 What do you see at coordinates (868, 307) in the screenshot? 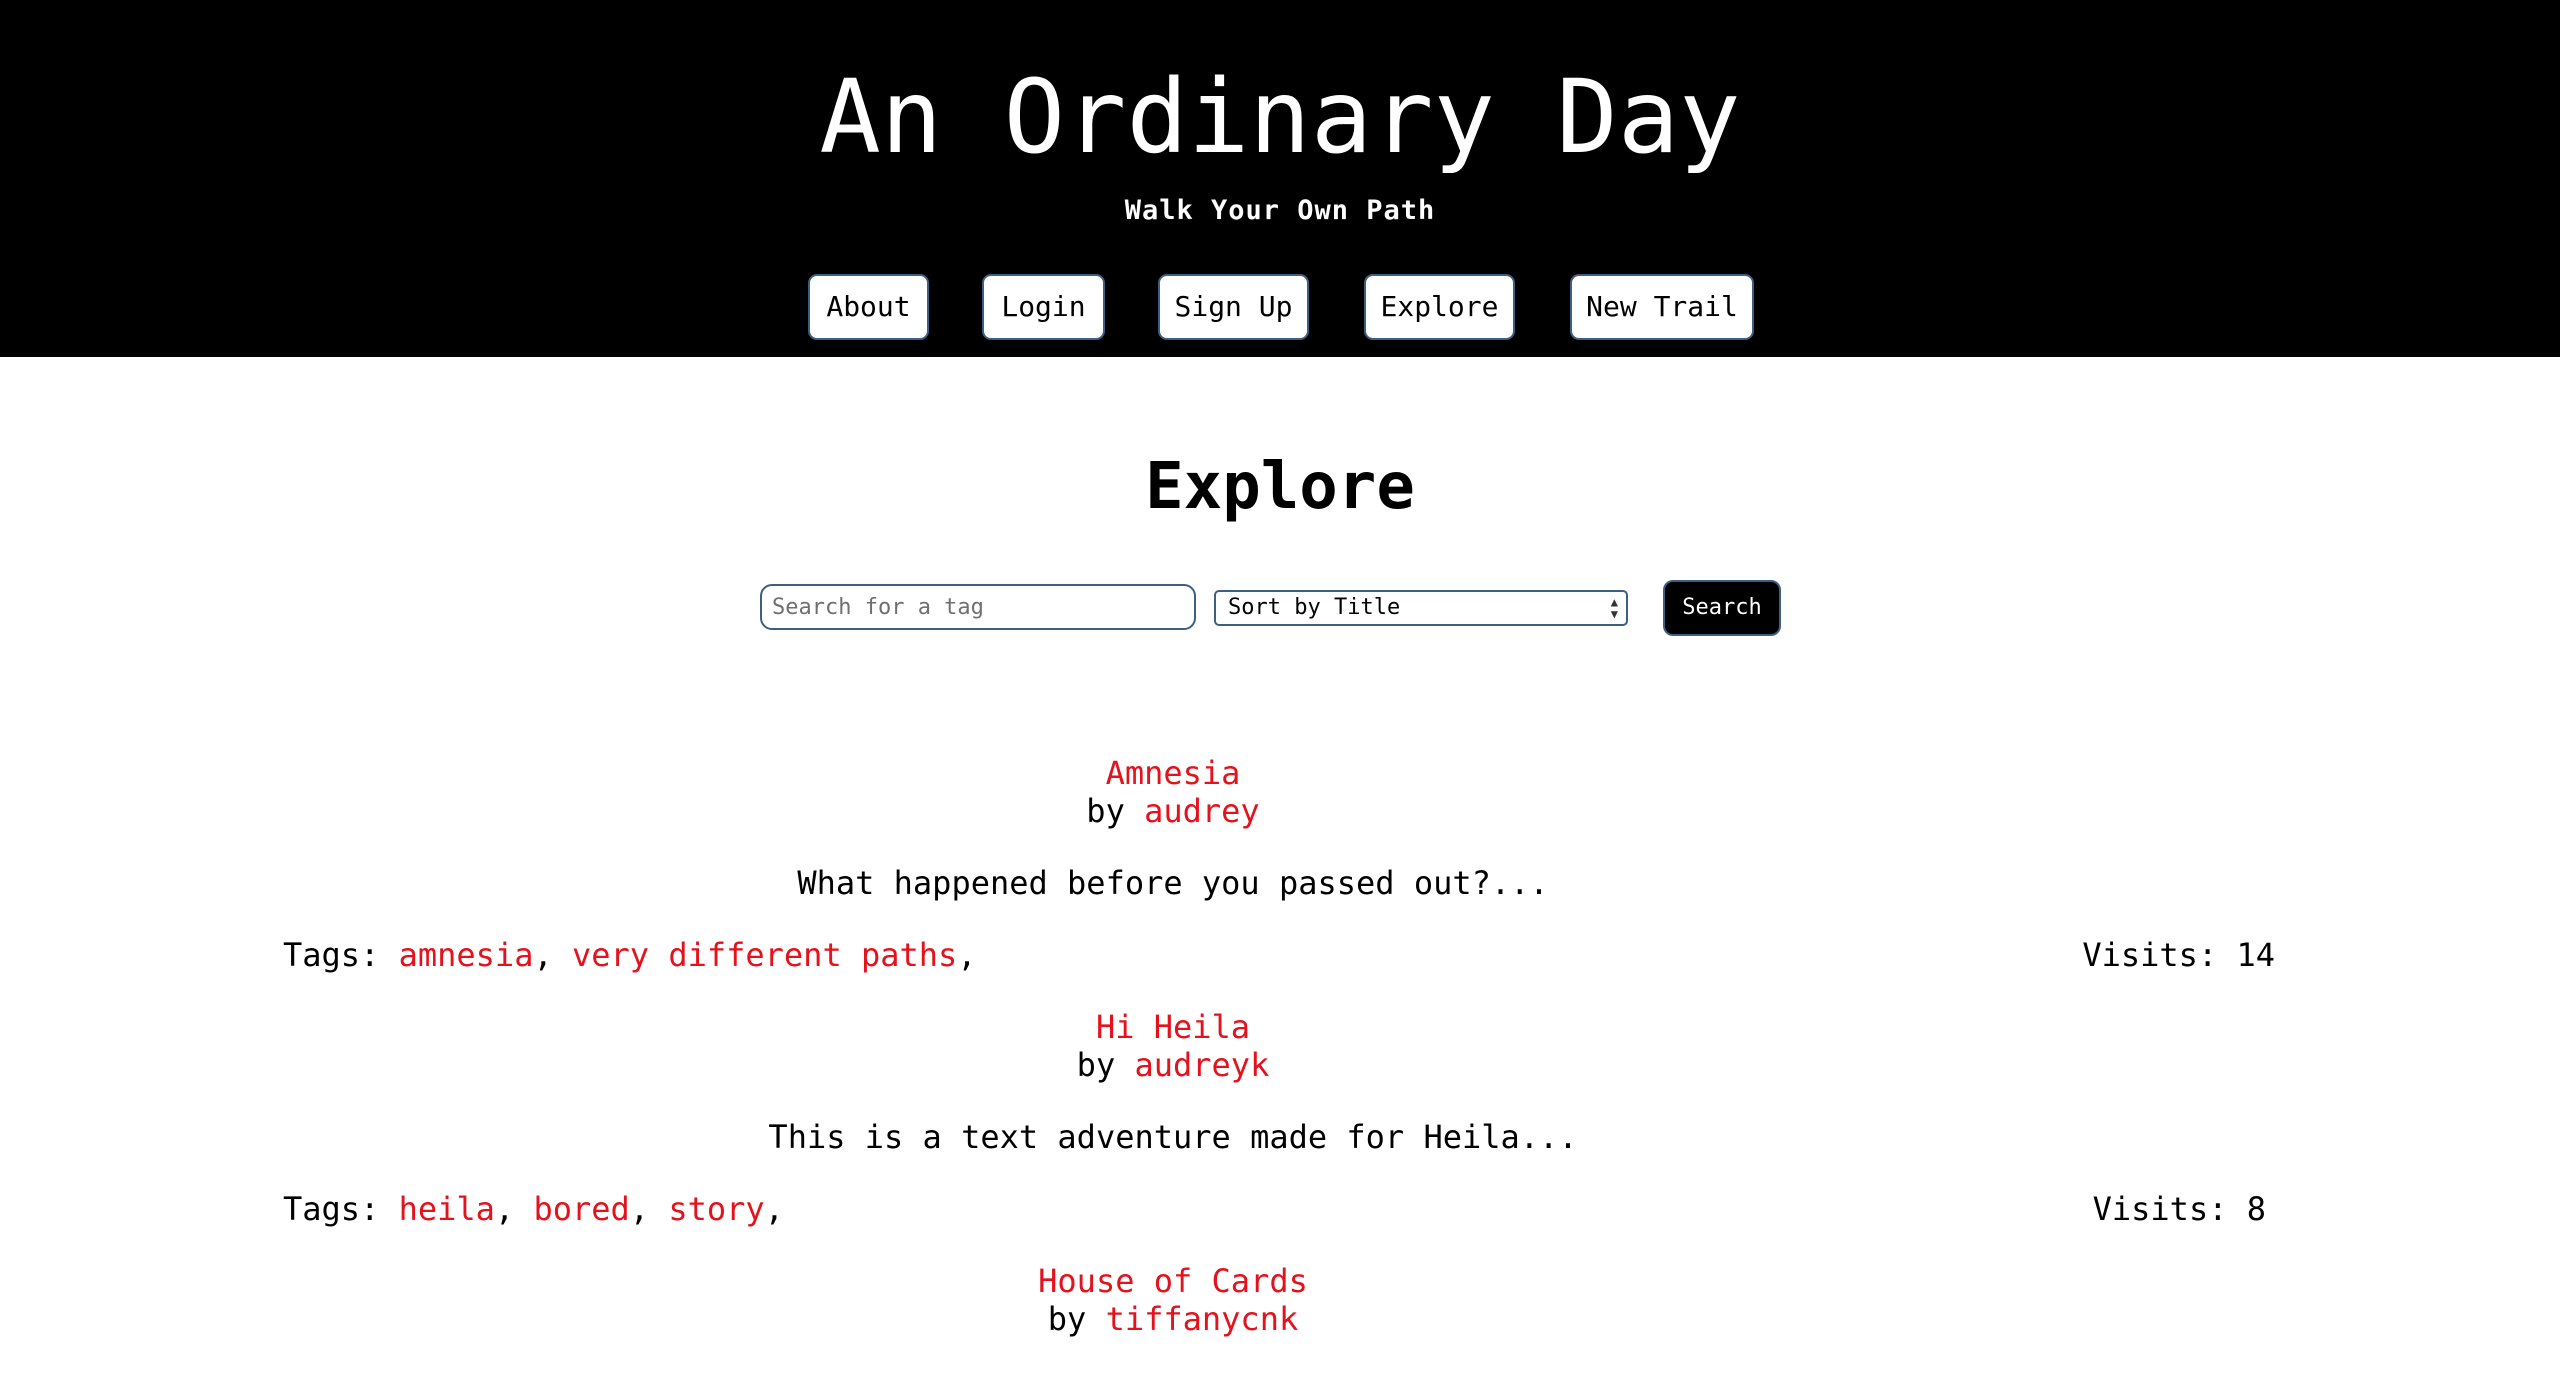
I see `nav-about-button: About` at bounding box center [868, 307].